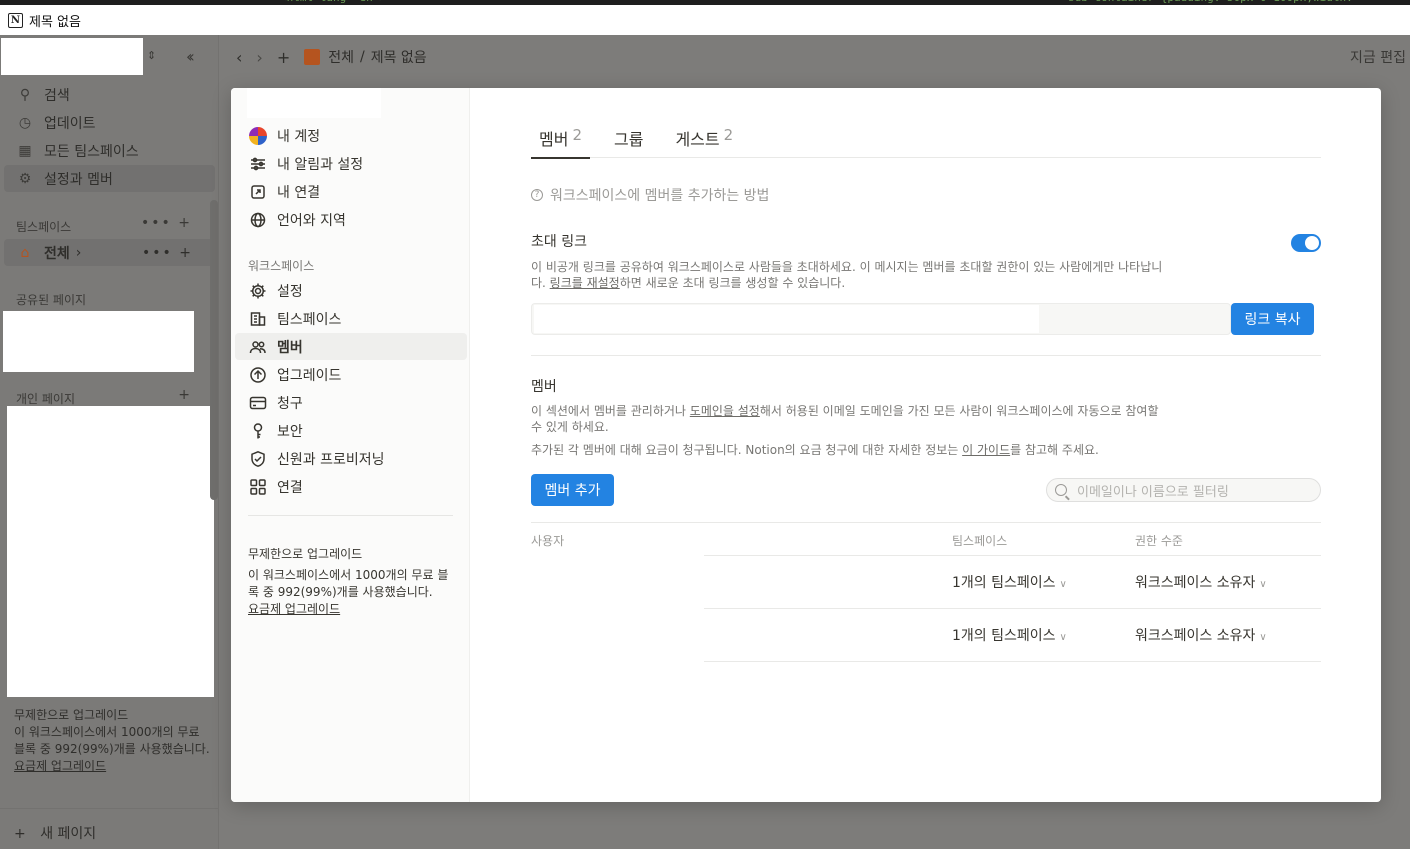  I want to click on breadcrumb-page: 제목 없음, so click(399, 57).